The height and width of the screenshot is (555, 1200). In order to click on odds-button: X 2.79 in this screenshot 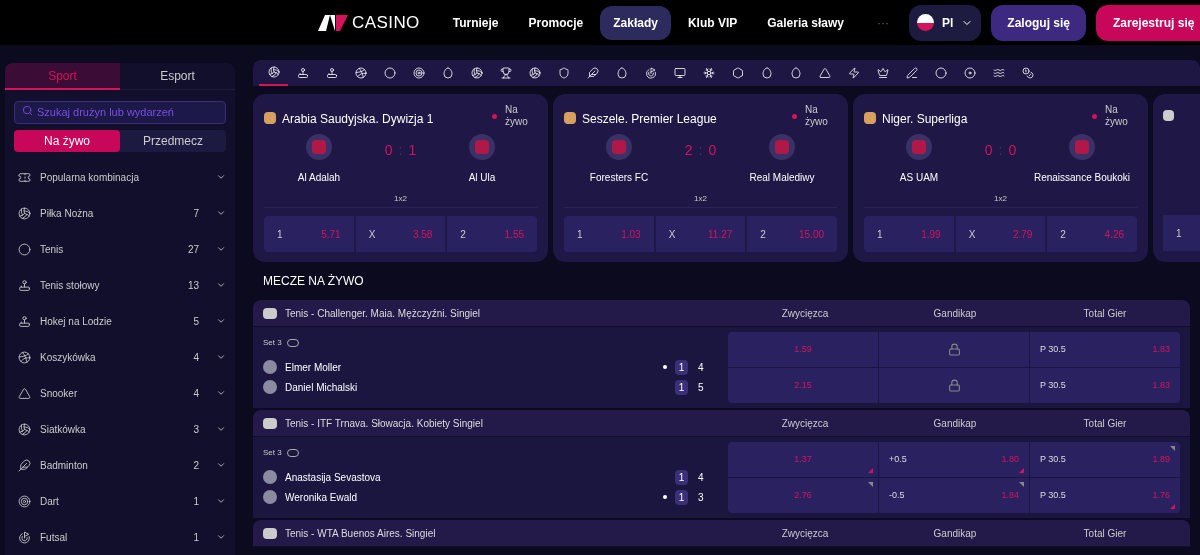, I will do `click(1000, 234)`.